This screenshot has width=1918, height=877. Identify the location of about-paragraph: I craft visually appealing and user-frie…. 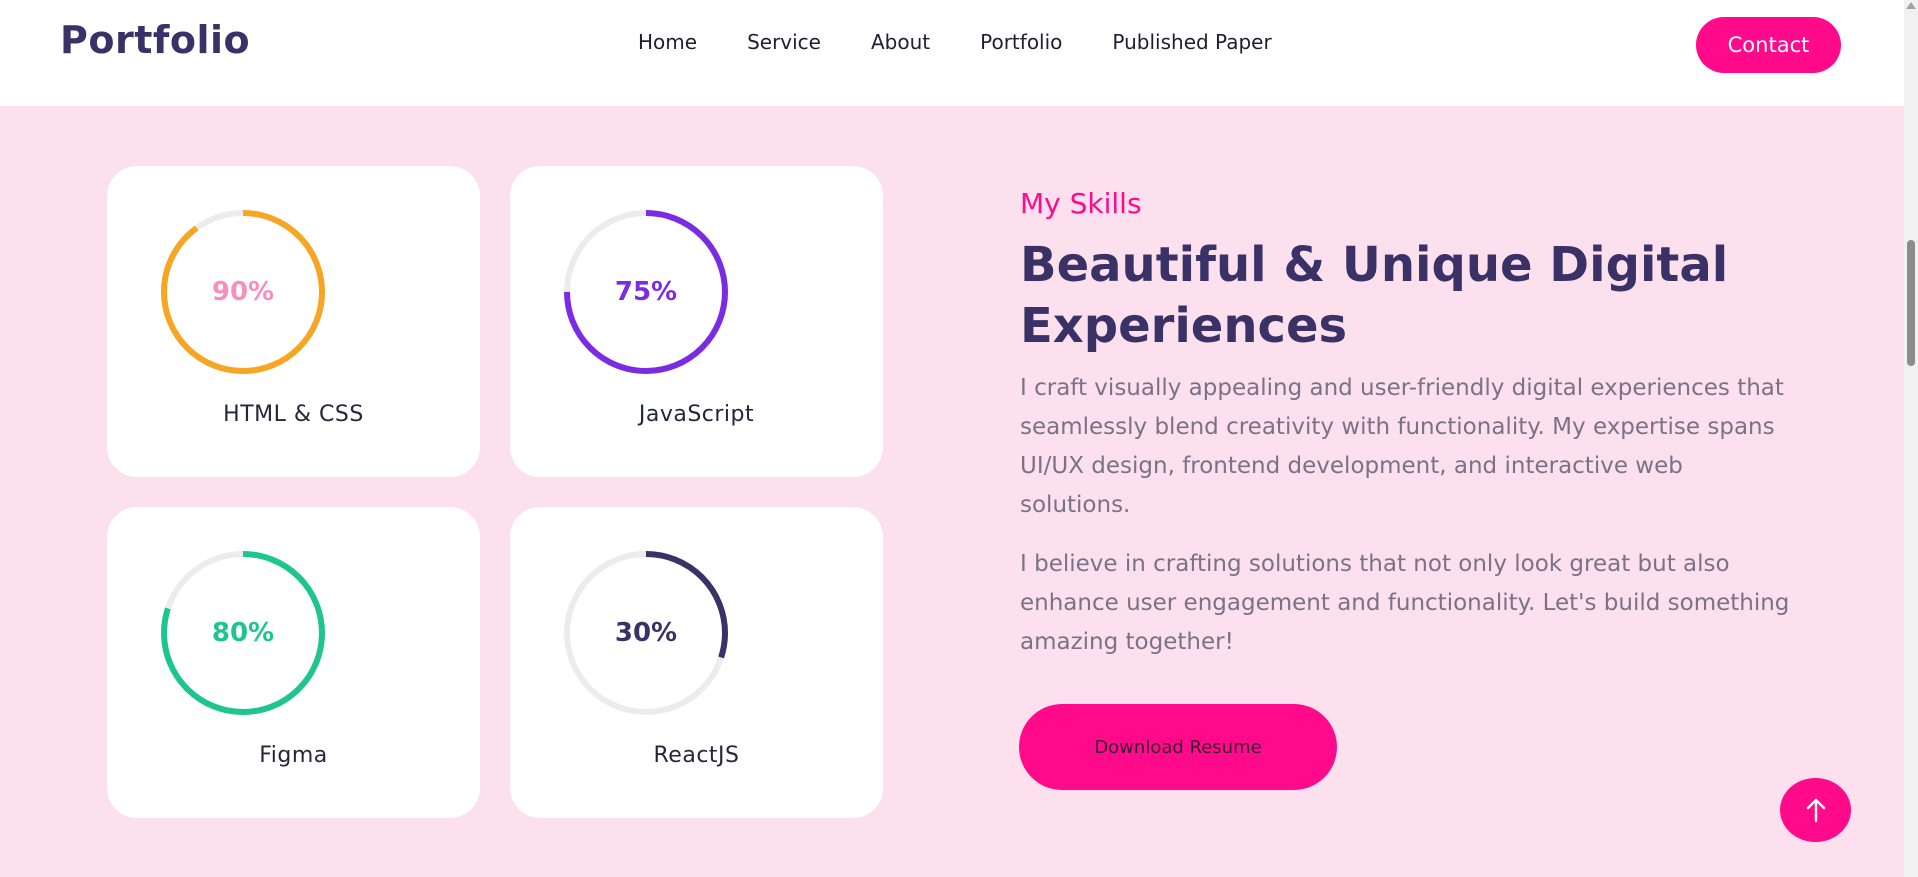
(1402, 446).